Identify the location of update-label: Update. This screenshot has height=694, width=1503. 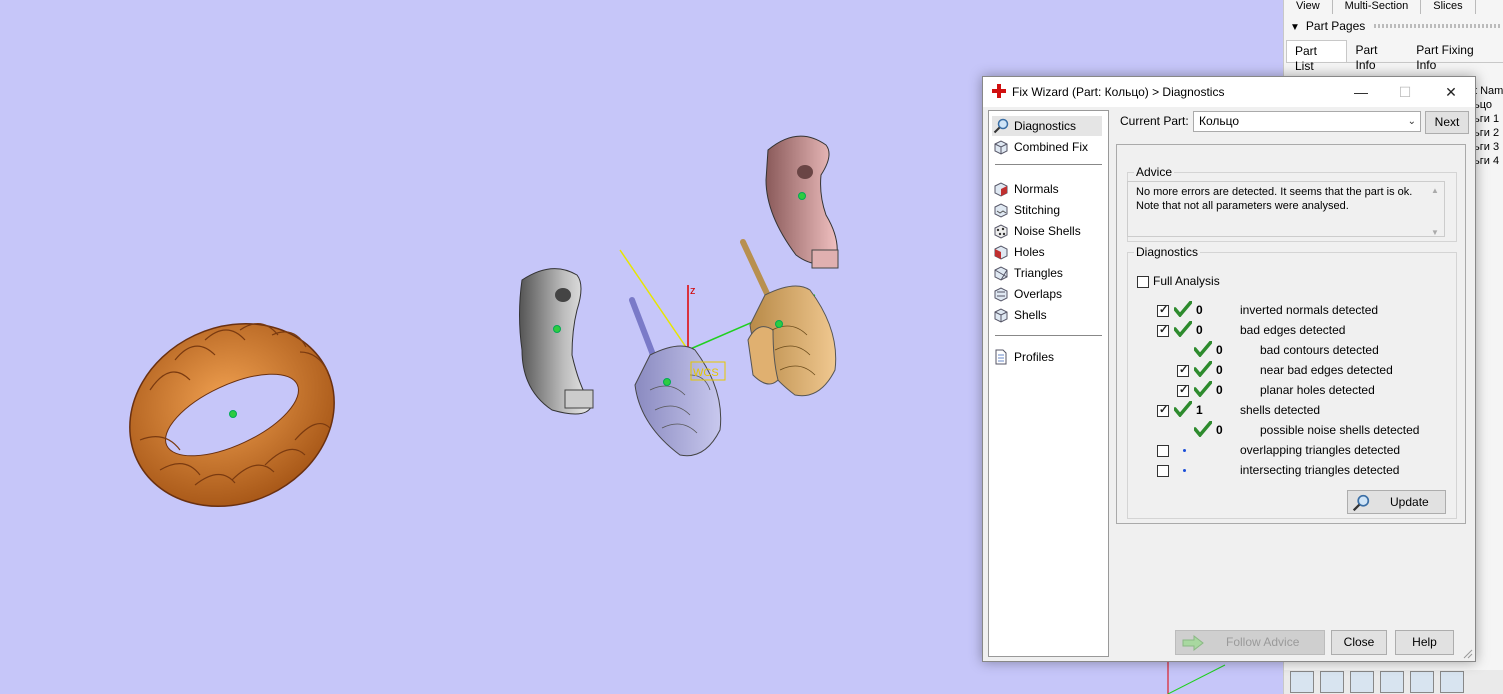
(1409, 502).